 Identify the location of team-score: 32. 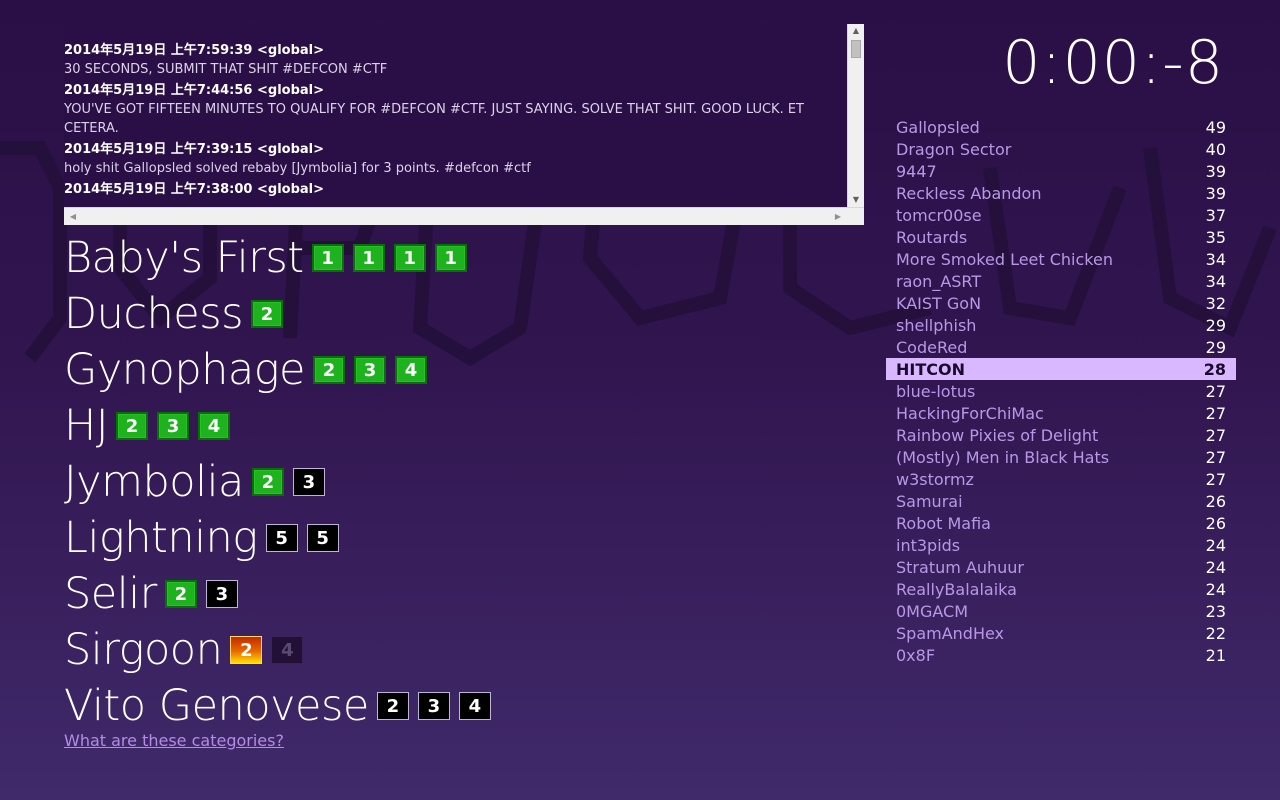
(1215, 303).